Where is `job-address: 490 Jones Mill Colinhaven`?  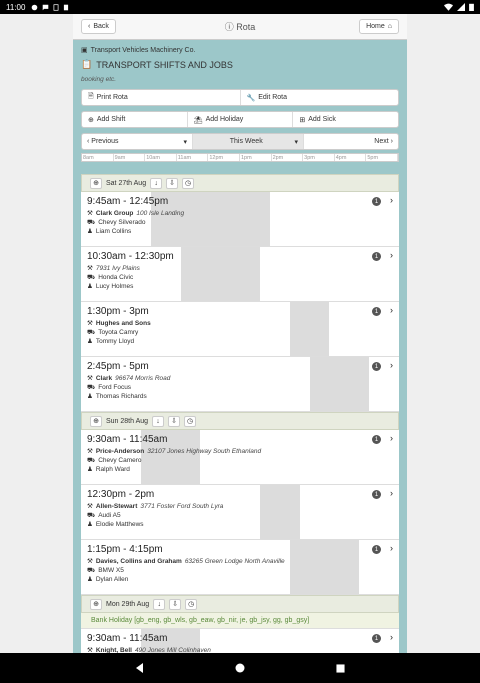 job-address: 490 Jones Mill Colinhaven is located at coordinates (172, 650).